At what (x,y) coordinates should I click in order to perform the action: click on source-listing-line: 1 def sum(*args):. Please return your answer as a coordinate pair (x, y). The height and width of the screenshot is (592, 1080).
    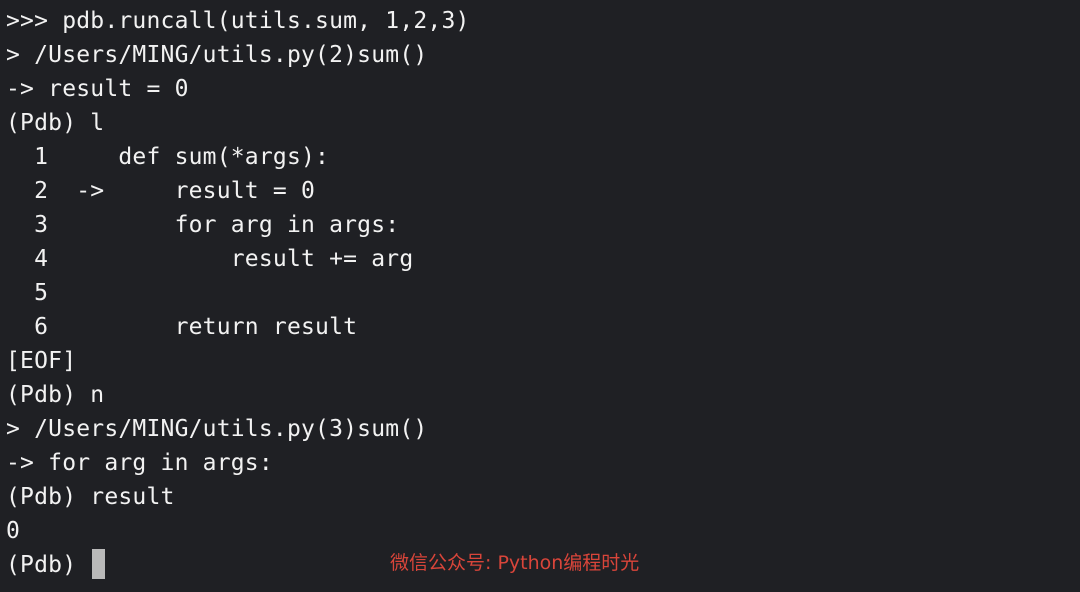
    Looking at the image, I should click on (168, 157).